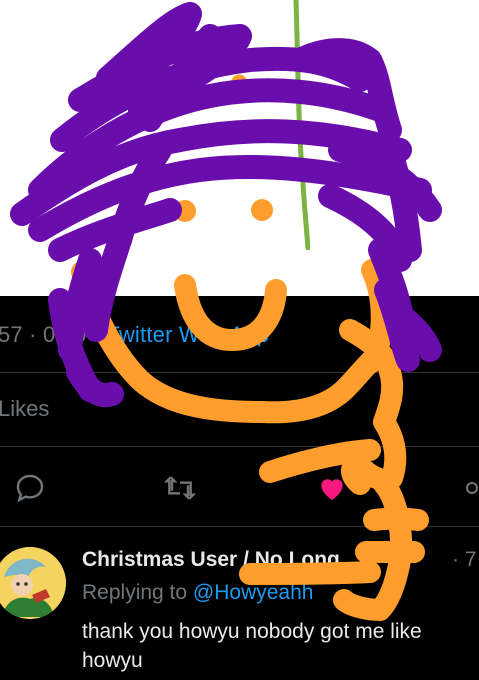 This screenshot has height=680, width=479. What do you see at coordinates (470, 488) in the screenshot?
I see `share-icon` at bounding box center [470, 488].